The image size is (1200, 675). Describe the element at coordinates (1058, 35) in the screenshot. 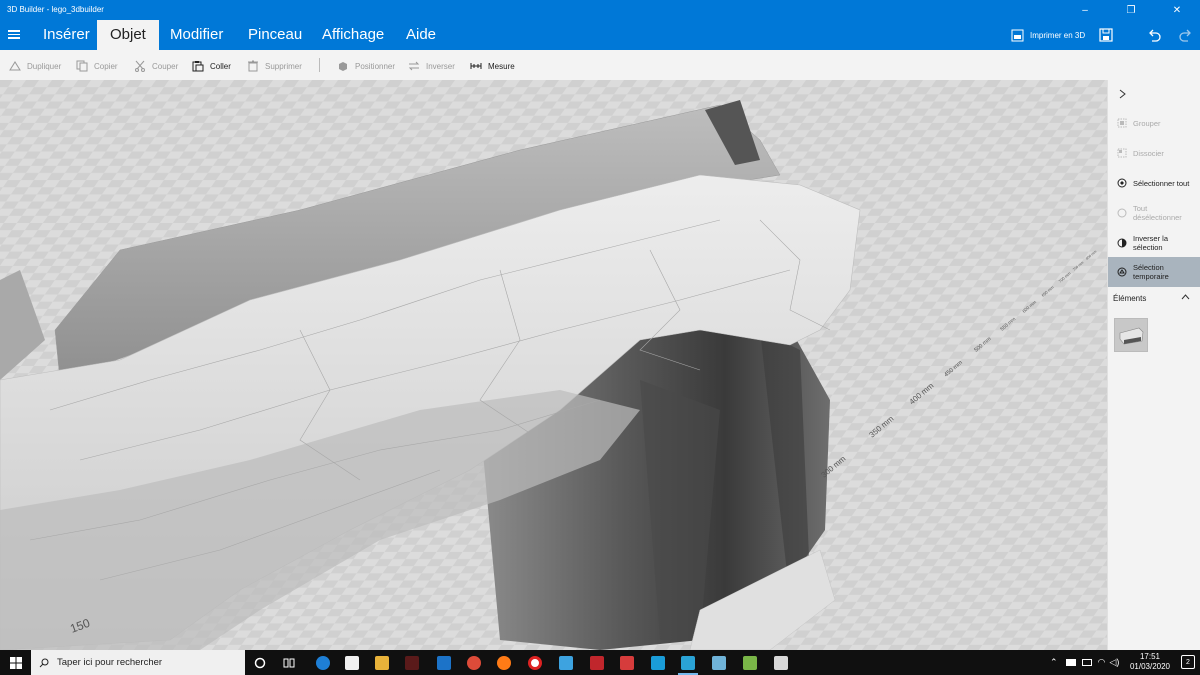

I see `print-3d-label: Imprimer en 3D` at that location.